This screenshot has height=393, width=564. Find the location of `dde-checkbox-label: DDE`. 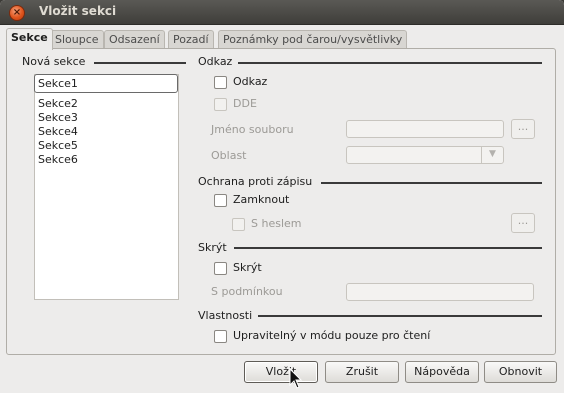

dde-checkbox-label: DDE is located at coordinates (245, 103).